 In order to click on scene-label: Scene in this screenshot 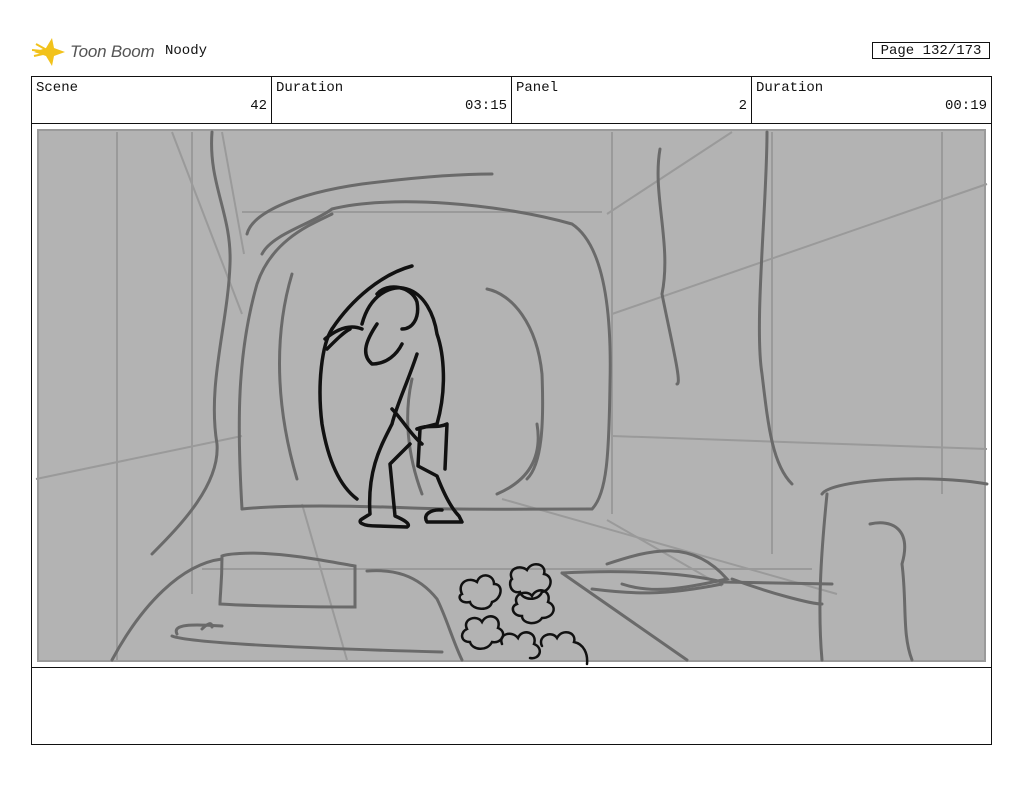, I will do `click(57, 88)`.